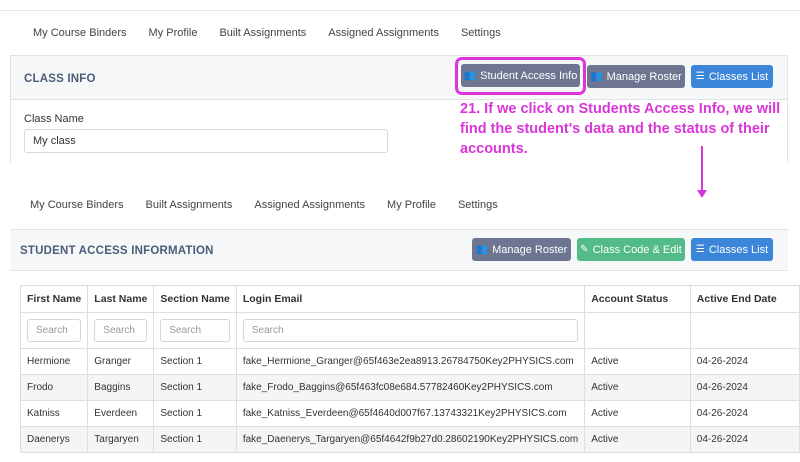  I want to click on class-code-edit-button: ✎ Class Code & Edit, so click(631, 249).